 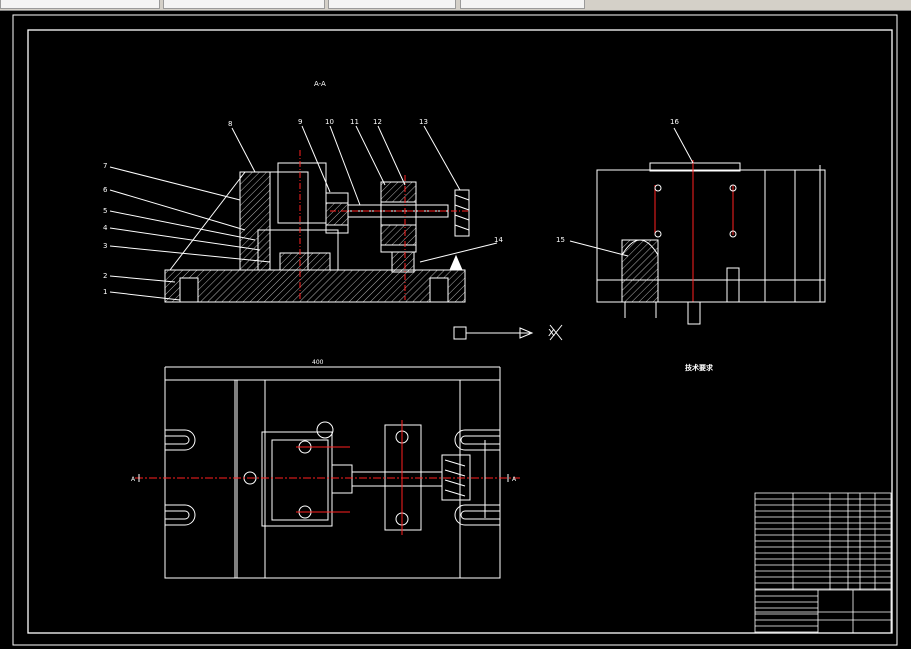 I want to click on svg-text: 11, so click(x=354, y=122).